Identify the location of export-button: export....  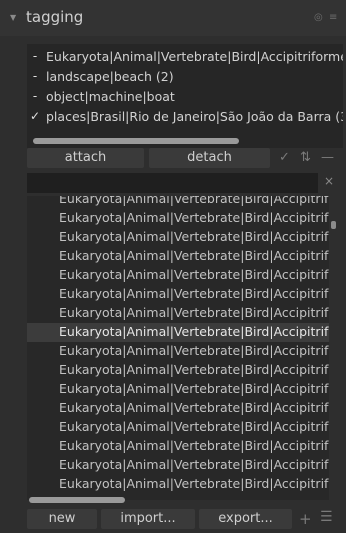
(245, 519).